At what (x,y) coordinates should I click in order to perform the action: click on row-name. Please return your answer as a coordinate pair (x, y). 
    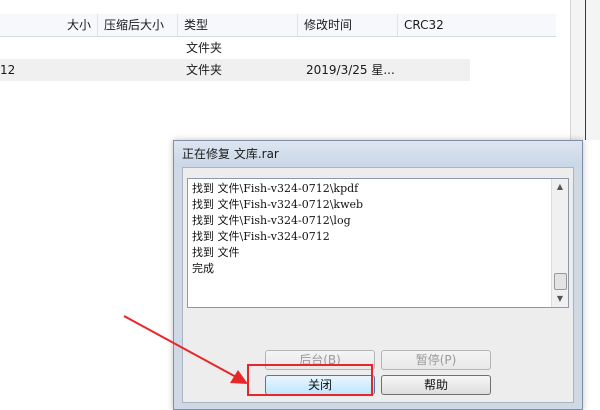
    Looking at the image, I should click on (10, 48).